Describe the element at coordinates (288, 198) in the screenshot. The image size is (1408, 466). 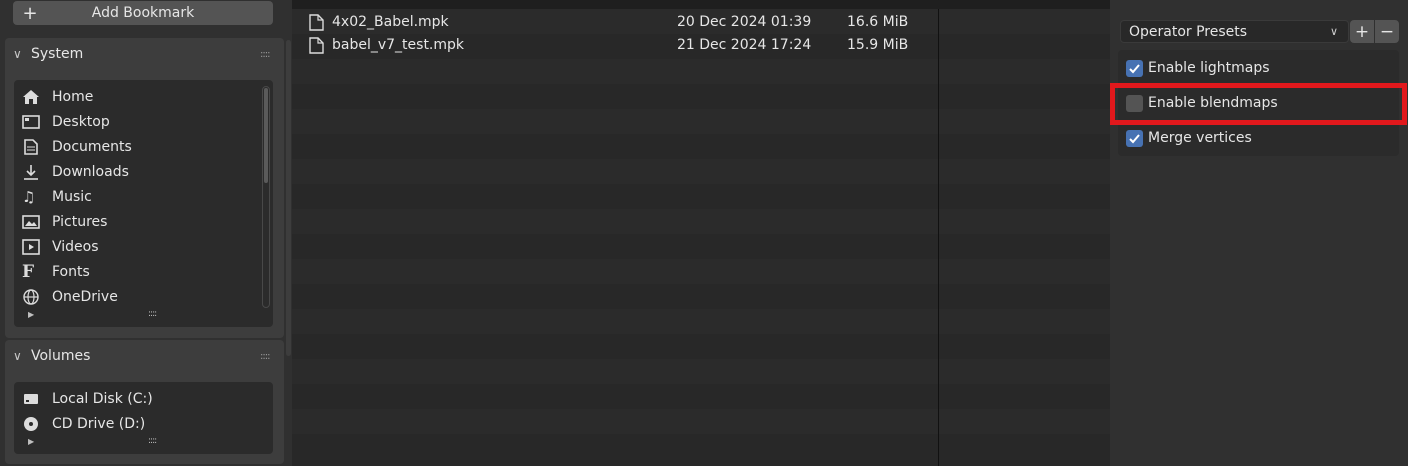
I see `sidebar-scrollbar` at that location.